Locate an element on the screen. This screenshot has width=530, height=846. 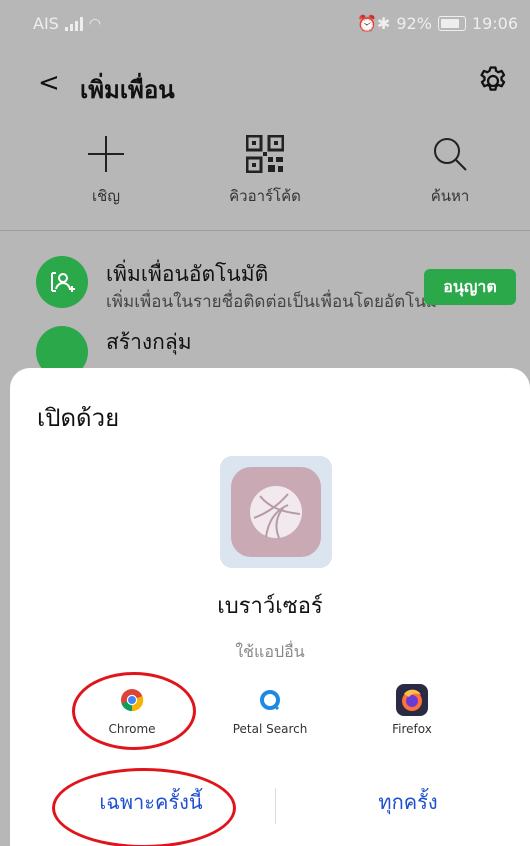
list-item-title: สร้างกลุ่ม is located at coordinates (149, 342).